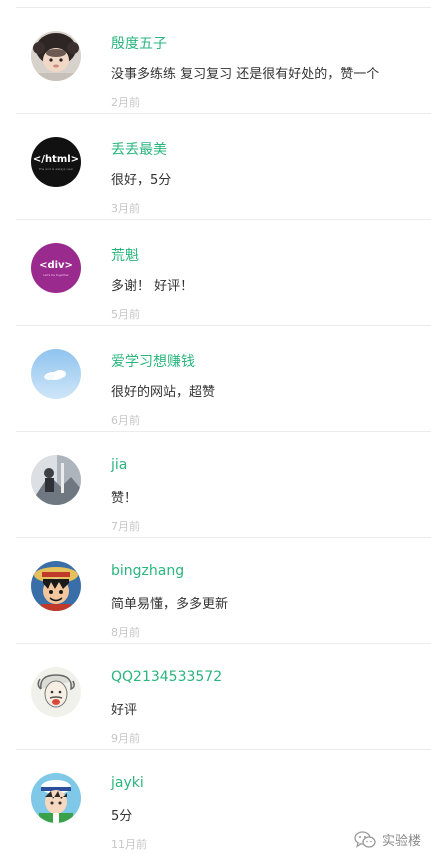 Image resolution: width=431 pixels, height=863 pixels. What do you see at coordinates (56, 169) in the screenshot?
I see `avatar-logo-subtext: The end is always near` at bounding box center [56, 169].